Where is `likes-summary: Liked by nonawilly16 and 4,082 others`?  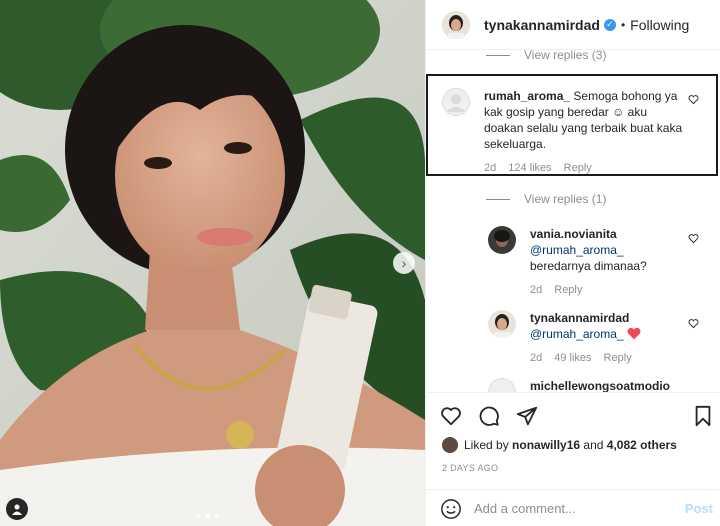
likes-summary: Liked by nonawilly16 and 4,082 others is located at coordinates (559, 445).